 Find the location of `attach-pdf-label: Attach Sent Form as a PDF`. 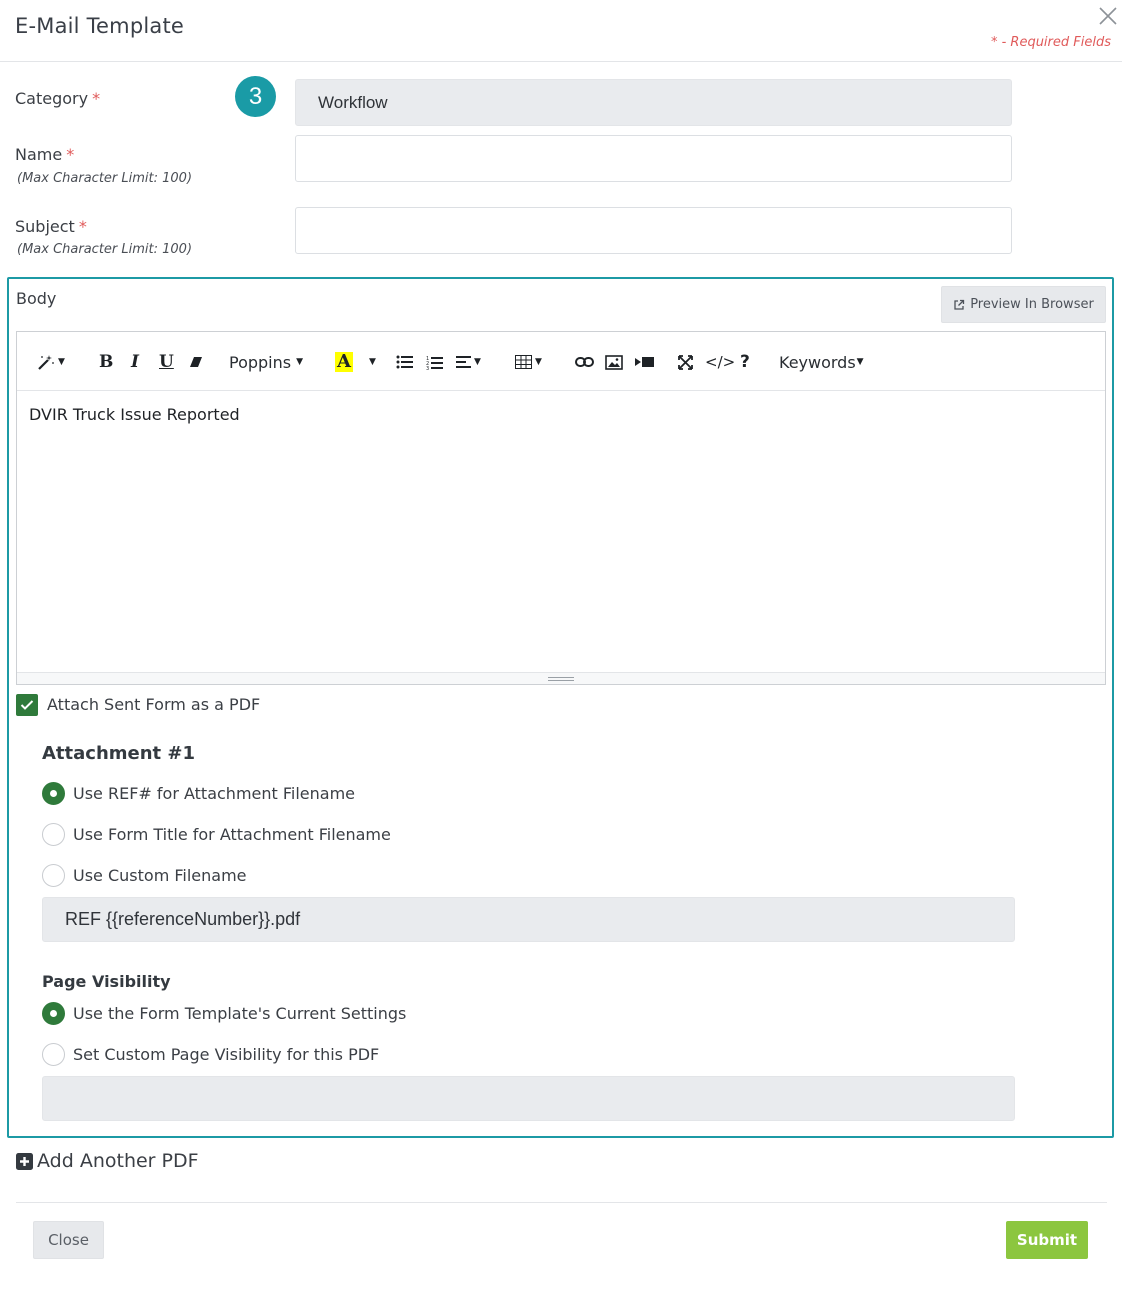

attach-pdf-label: Attach Sent Form as a PDF is located at coordinates (154, 704).